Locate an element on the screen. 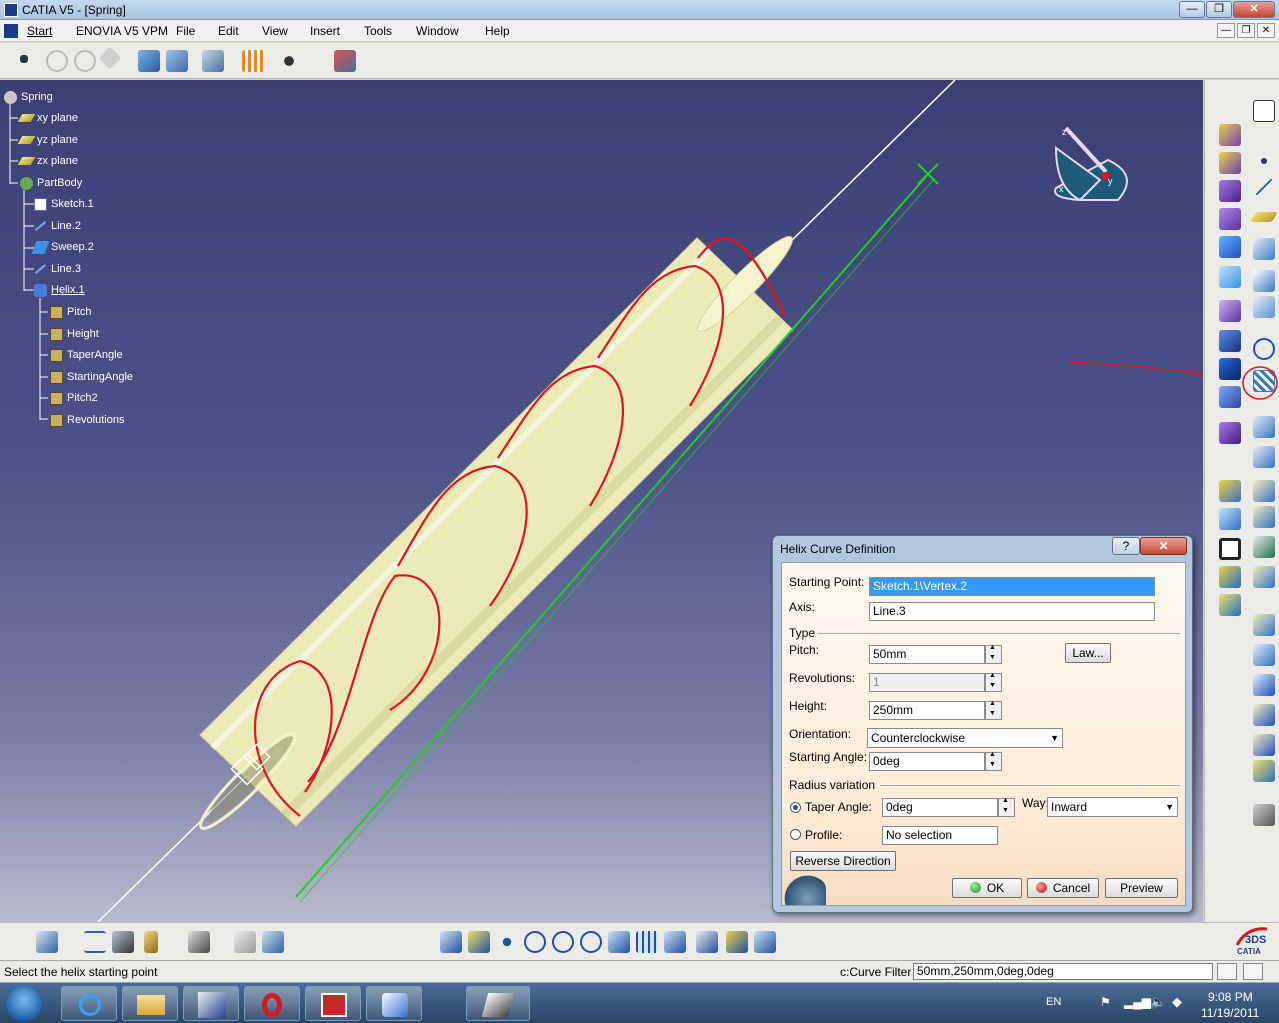  tree-item-sweep2: Sweep.2 is located at coordinates (62, 247).